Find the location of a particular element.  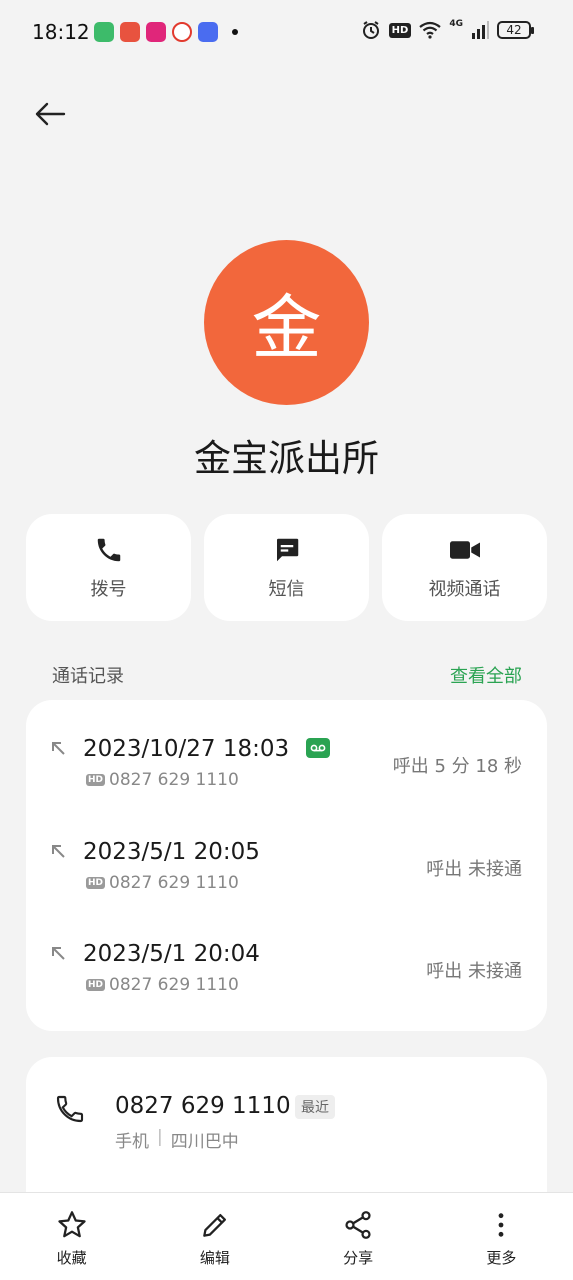

back-arrow-icon is located at coordinates (50, 114).